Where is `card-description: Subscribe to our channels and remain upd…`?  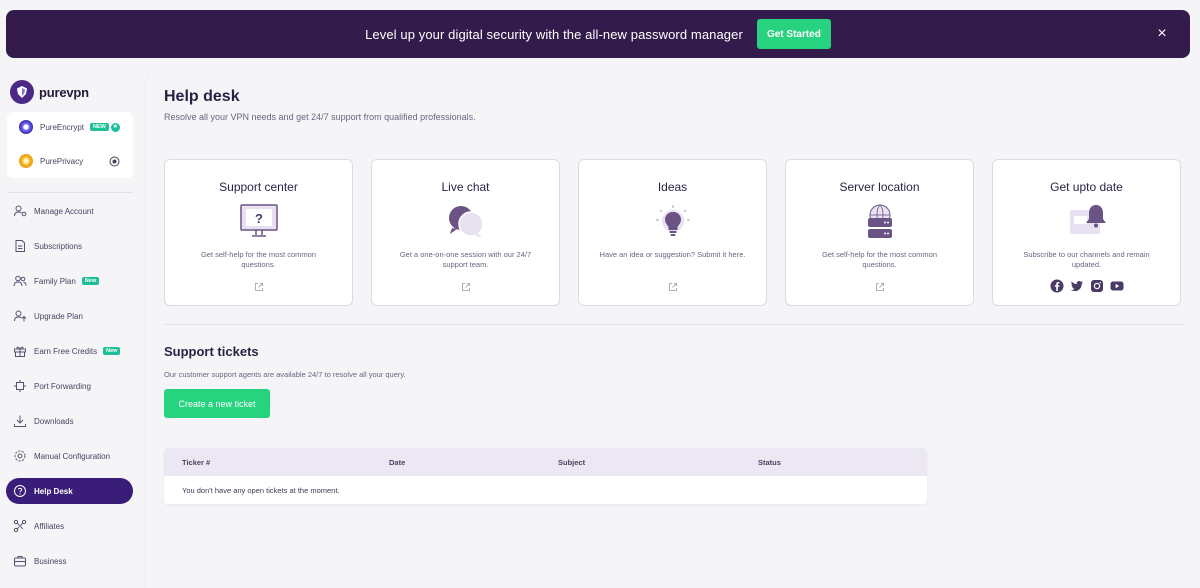 card-description: Subscribe to our channels and remain upd… is located at coordinates (1086, 259).